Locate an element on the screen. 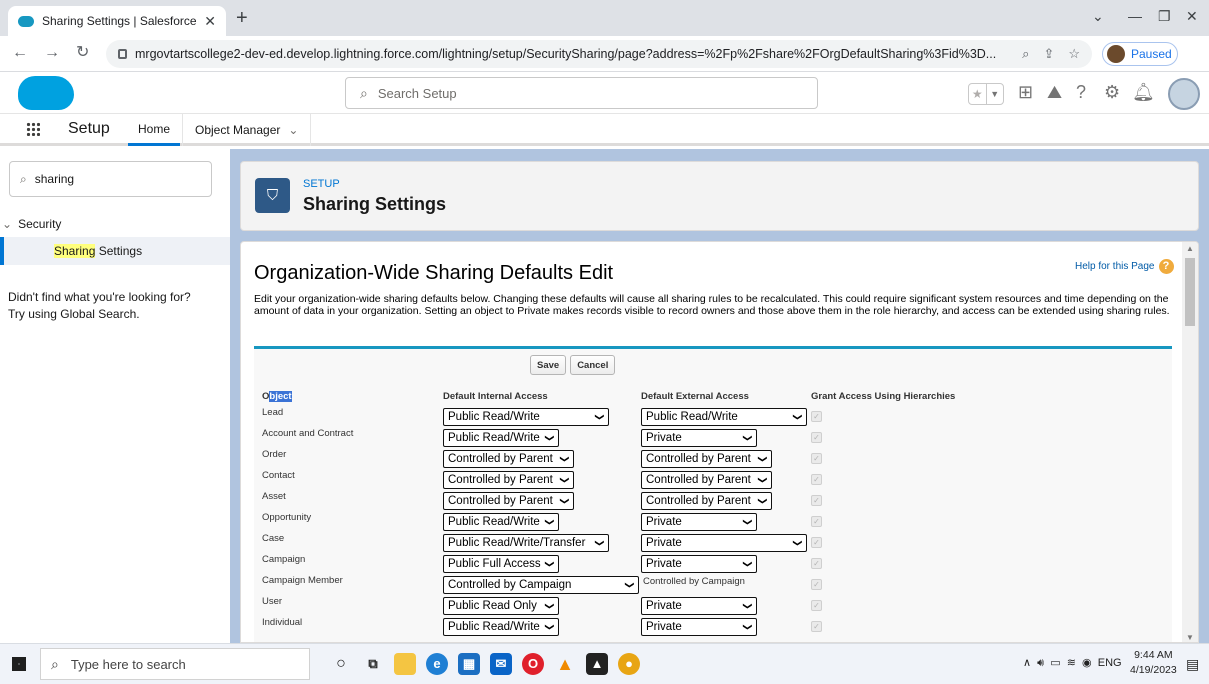 The width and height of the screenshot is (1209, 684). column-header-internal: Default Internal Access is located at coordinates (495, 396).